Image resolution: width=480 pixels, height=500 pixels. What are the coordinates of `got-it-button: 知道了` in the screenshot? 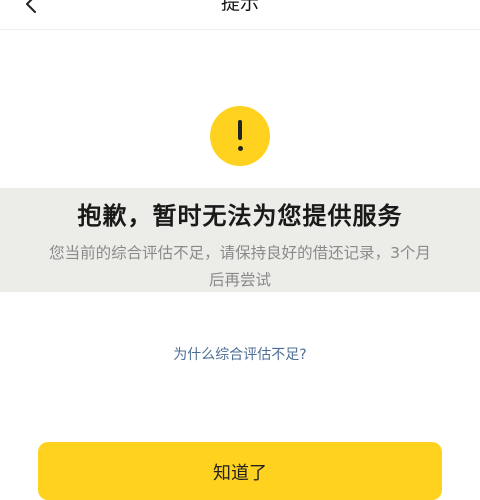 It's located at (240, 471).